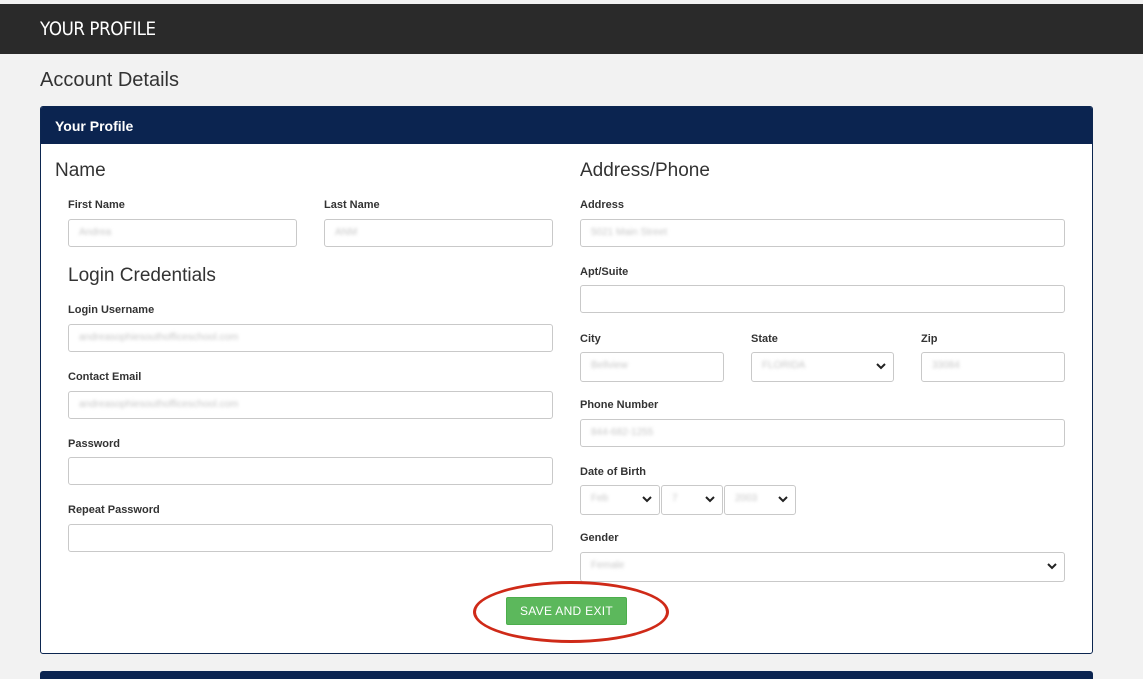 The width and height of the screenshot is (1143, 679). What do you see at coordinates (613, 472) in the screenshot?
I see `date-of-birth-label: Date of Birth` at bounding box center [613, 472].